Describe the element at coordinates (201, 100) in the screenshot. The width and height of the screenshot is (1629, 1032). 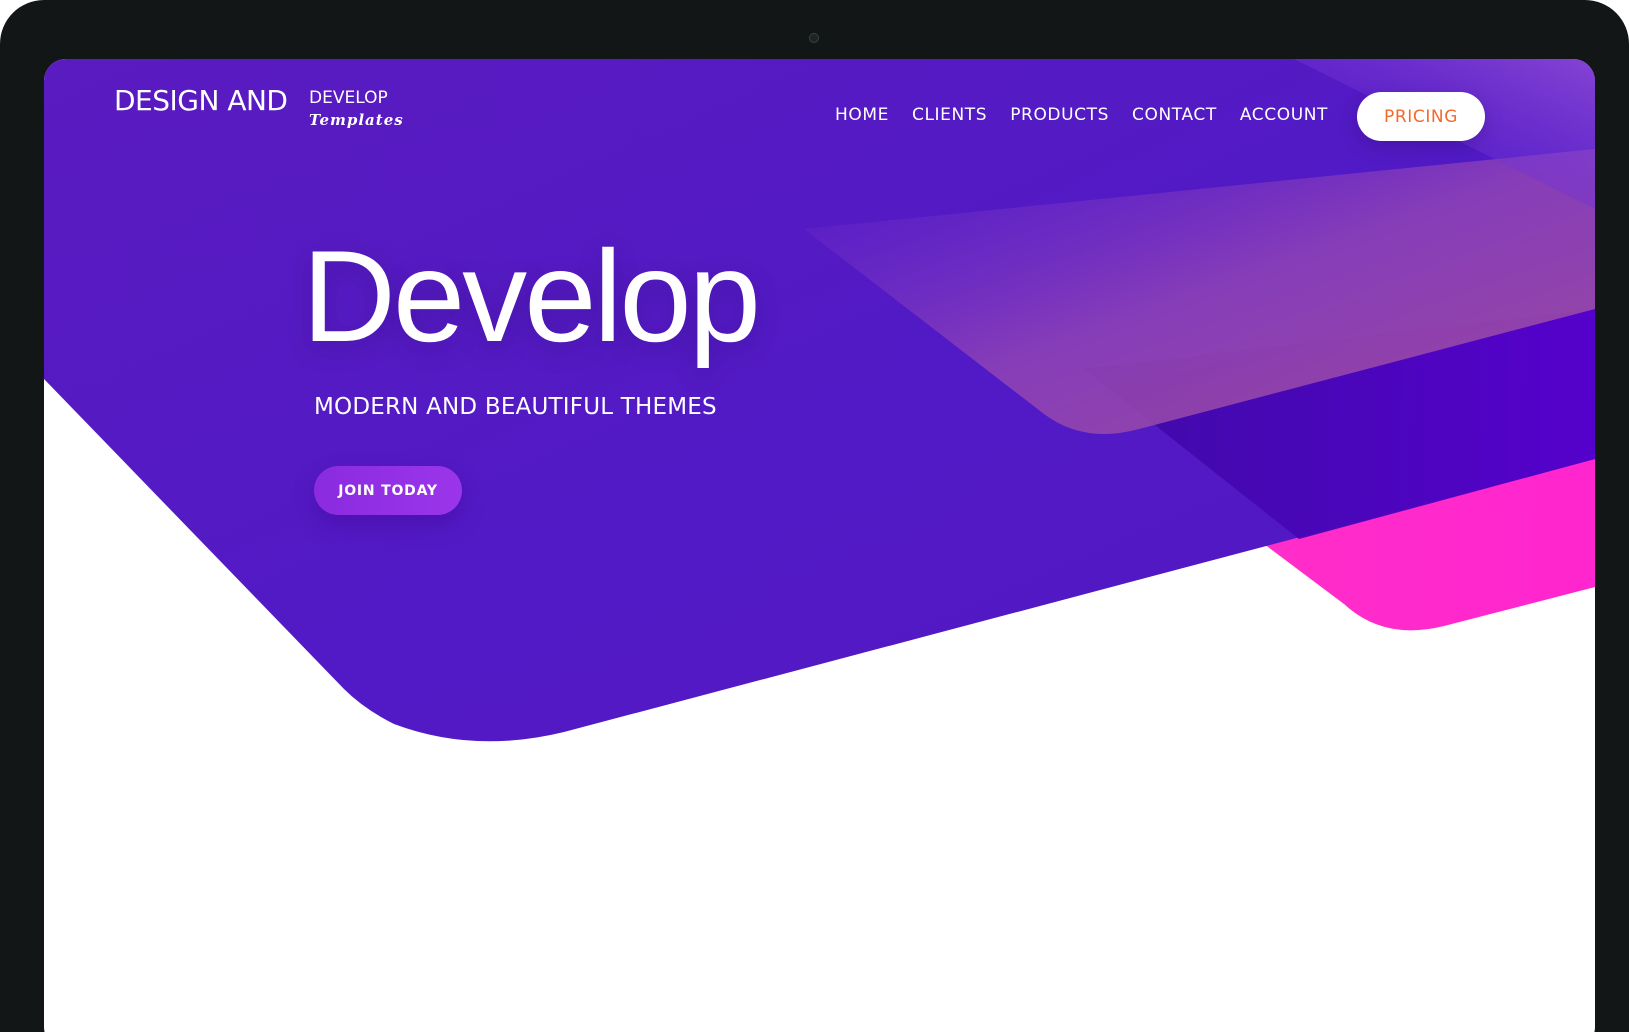
I see `brand-main-text: DESIGN AND` at that location.